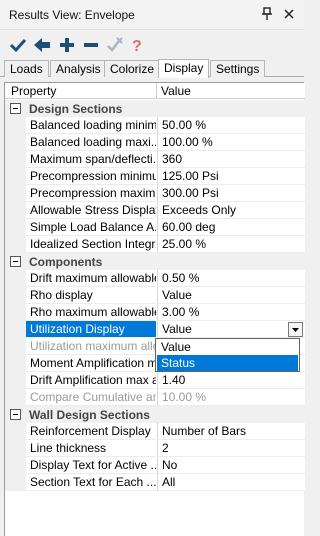 This screenshot has height=536, width=320. I want to click on property-row: Precompression maxim... 300.00 Psi, so click(155, 193).